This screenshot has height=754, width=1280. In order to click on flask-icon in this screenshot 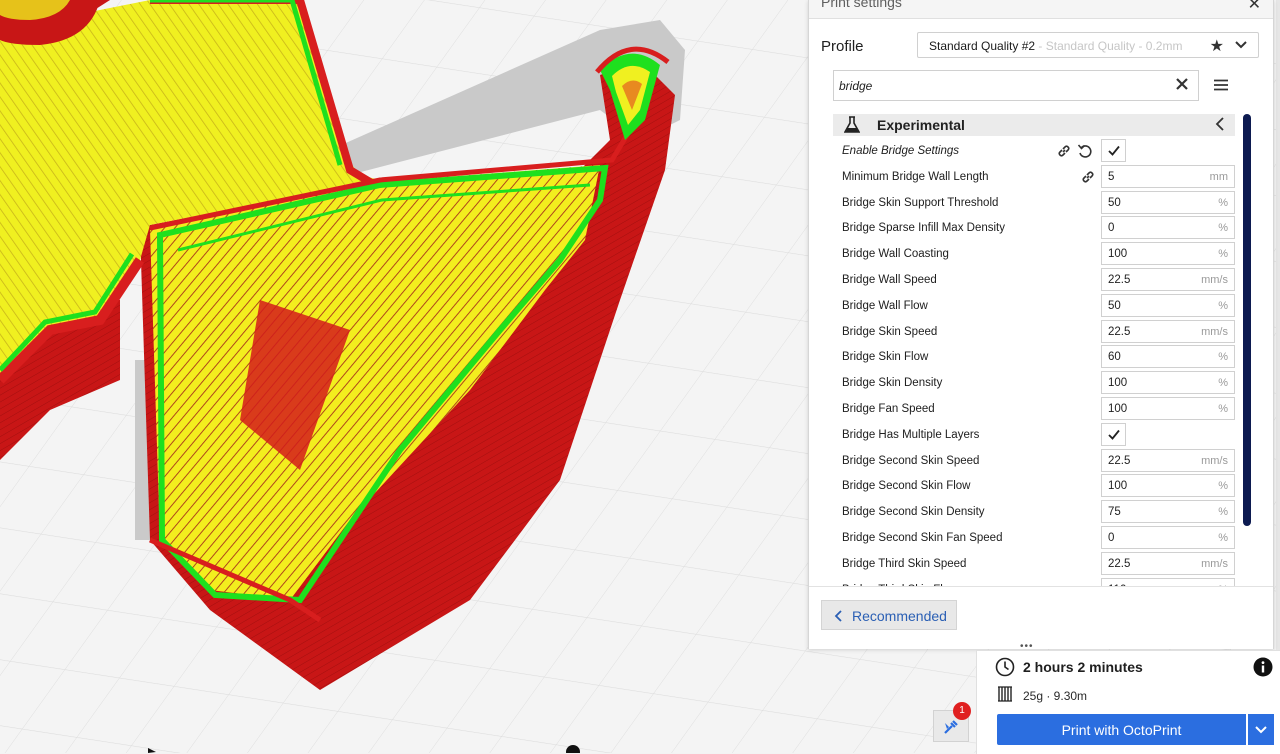, I will do `click(852, 124)`.